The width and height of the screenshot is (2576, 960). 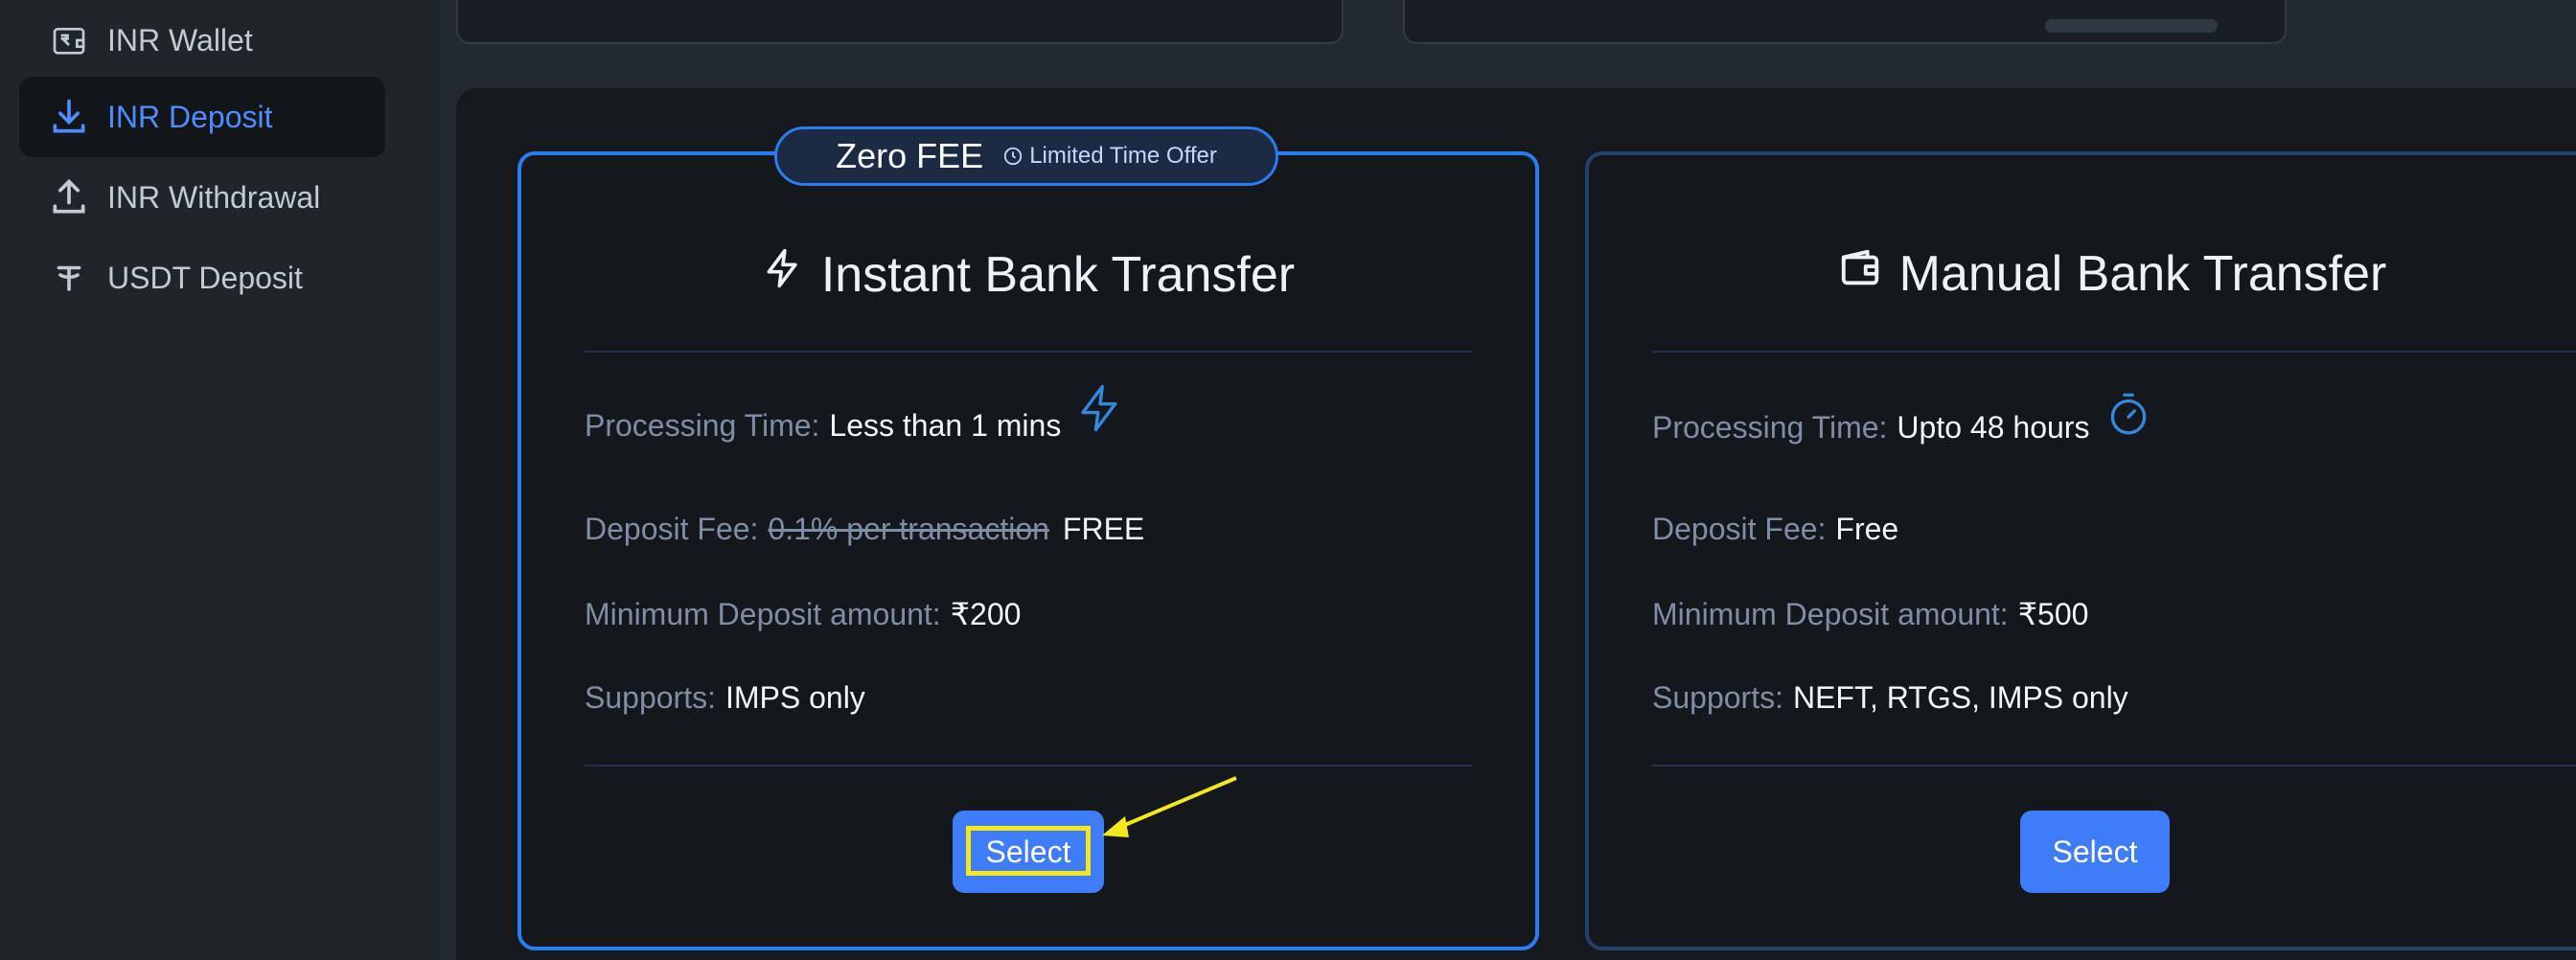 I want to click on card-title: Manual Bank Transfer, so click(x=2082, y=274).